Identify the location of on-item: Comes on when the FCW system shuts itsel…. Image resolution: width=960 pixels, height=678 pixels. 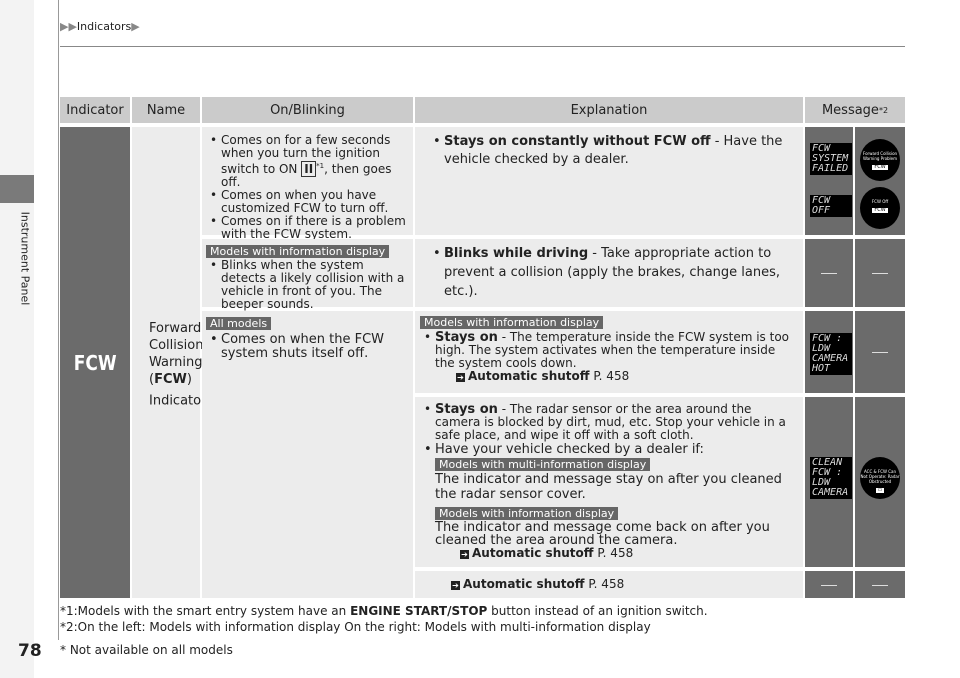
(310, 347).